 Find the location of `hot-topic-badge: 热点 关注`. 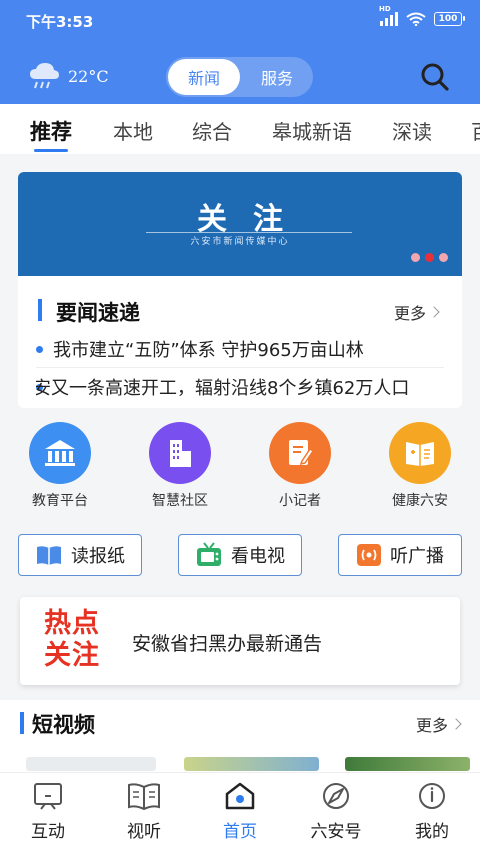

hot-topic-badge: 热点 关注 is located at coordinates (76, 640).